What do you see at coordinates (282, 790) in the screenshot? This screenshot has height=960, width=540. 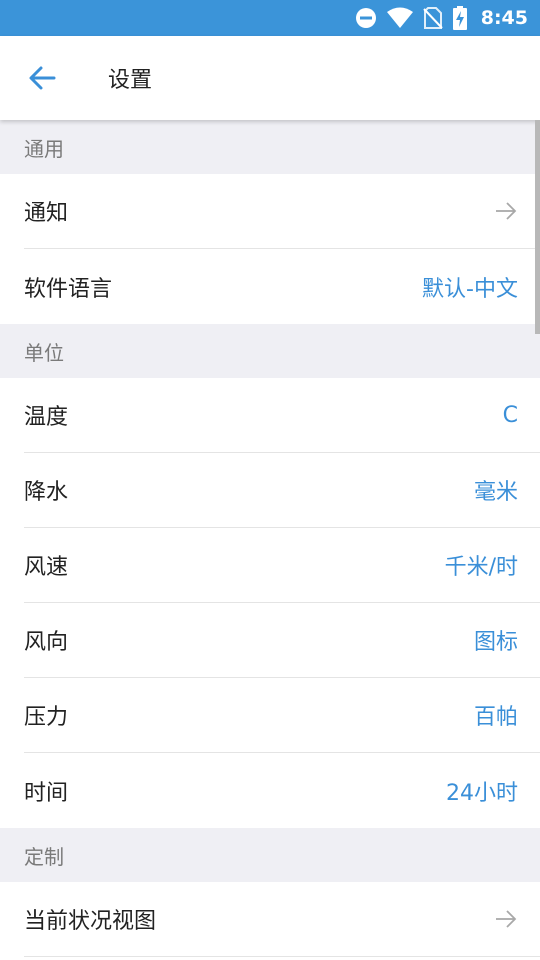 I see `setting-time-format: 时间 24小时` at bounding box center [282, 790].